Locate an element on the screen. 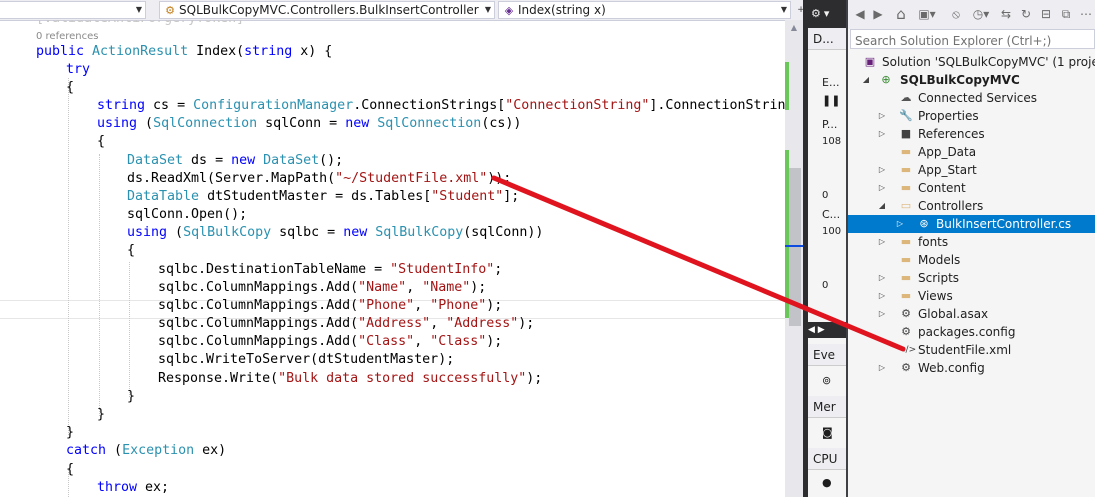  tree-item-bulkinsertcontroller: ▷ ⊛ BulkInsertController.cs is located at coordinates (971, 224).